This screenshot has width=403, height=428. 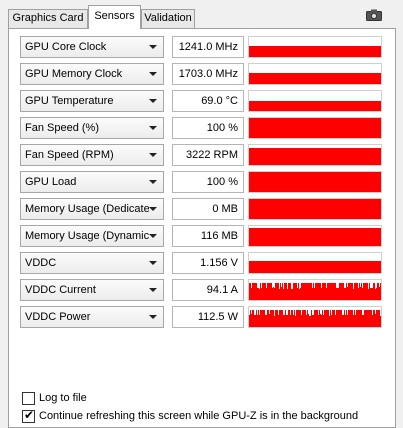 What do you see at coordinates (92, 290) in the screenshot?
I see `sensor-name-dropdown: VDDC Current` at bounding box center [92, 290].